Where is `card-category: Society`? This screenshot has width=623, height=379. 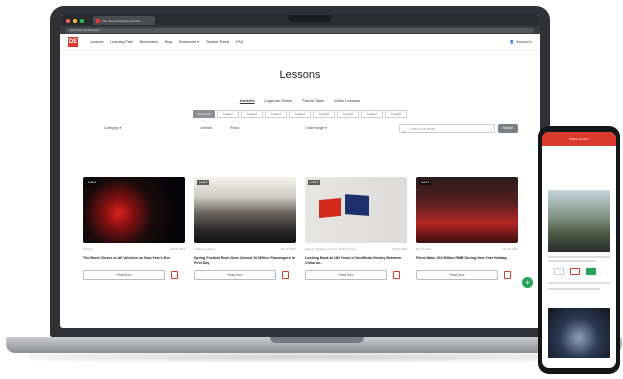 card-category: Society is located at coordinates (88, 249).